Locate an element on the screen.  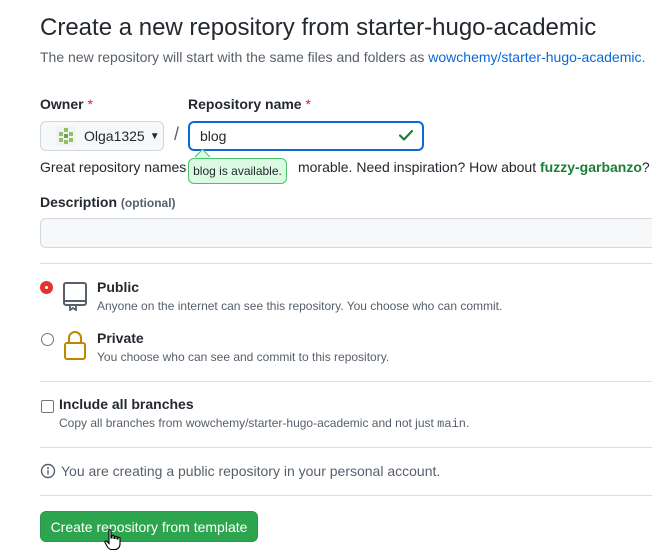
hand-cursor-icon is located at coordinates (112, 540).